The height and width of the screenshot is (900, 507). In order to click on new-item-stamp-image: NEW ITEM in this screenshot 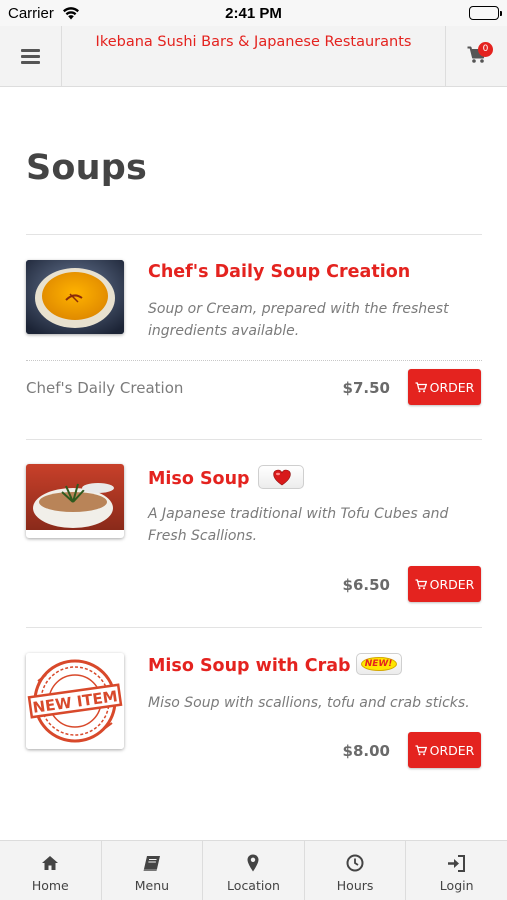, I will do `click(75, 701)`.